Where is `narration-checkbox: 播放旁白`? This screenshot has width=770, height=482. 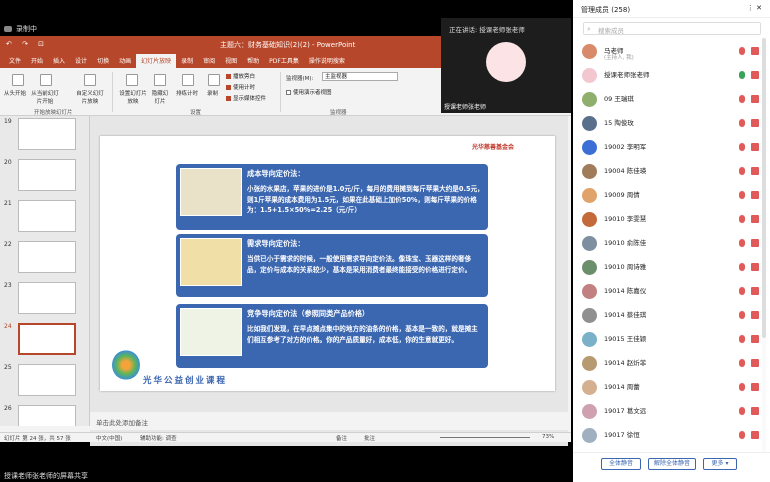
narration-checkbox: 播放旁白 is located at coordinates (240, 76).